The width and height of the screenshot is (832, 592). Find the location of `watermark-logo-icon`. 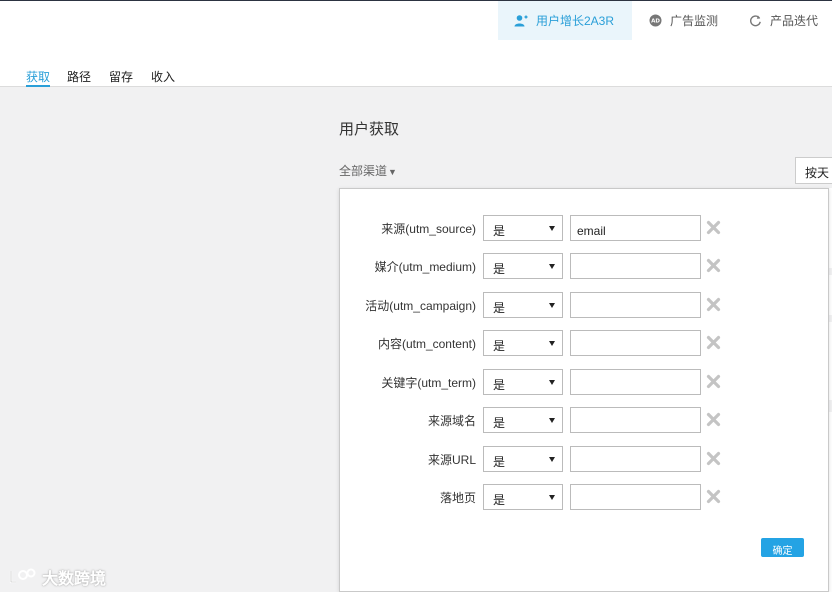

watermark-logo-icon is located at coordinates (23, 577).